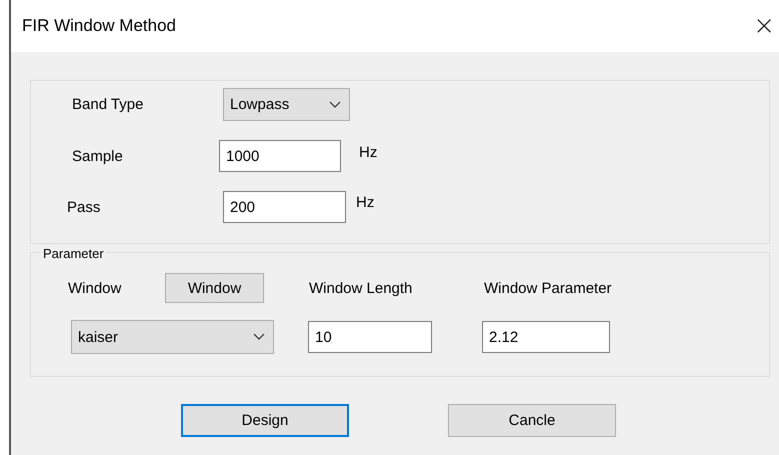 Image resolution: width=779 pixels, height=455 pixels. What do you see at coordinates (108, 104) in the screenshot?
I see `field-label: Band Type` at bounding box center [108, 104].